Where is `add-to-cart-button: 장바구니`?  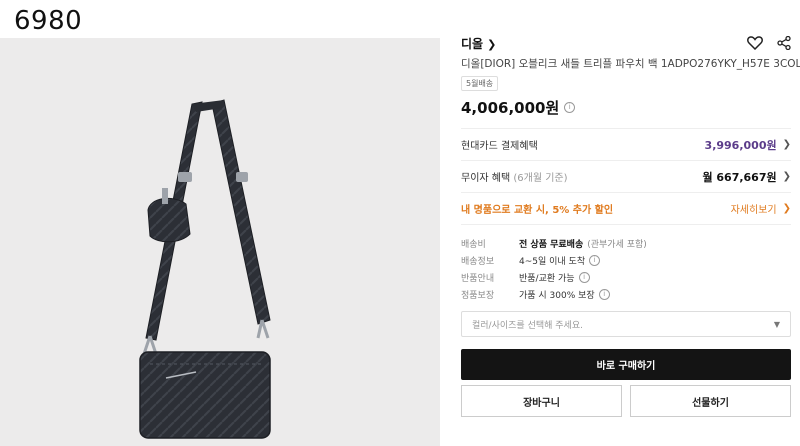
add-to-cart-button: 장바구니 is located at coordinates (541, 401).